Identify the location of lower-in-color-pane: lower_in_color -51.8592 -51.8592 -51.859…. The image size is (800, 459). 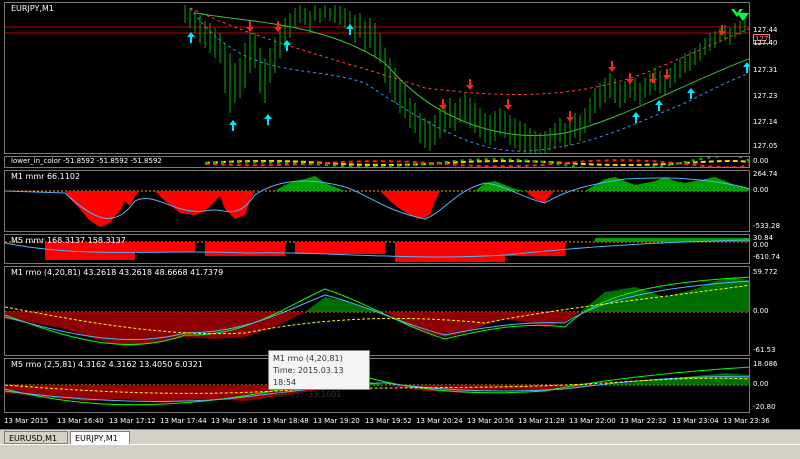
(377, 162).